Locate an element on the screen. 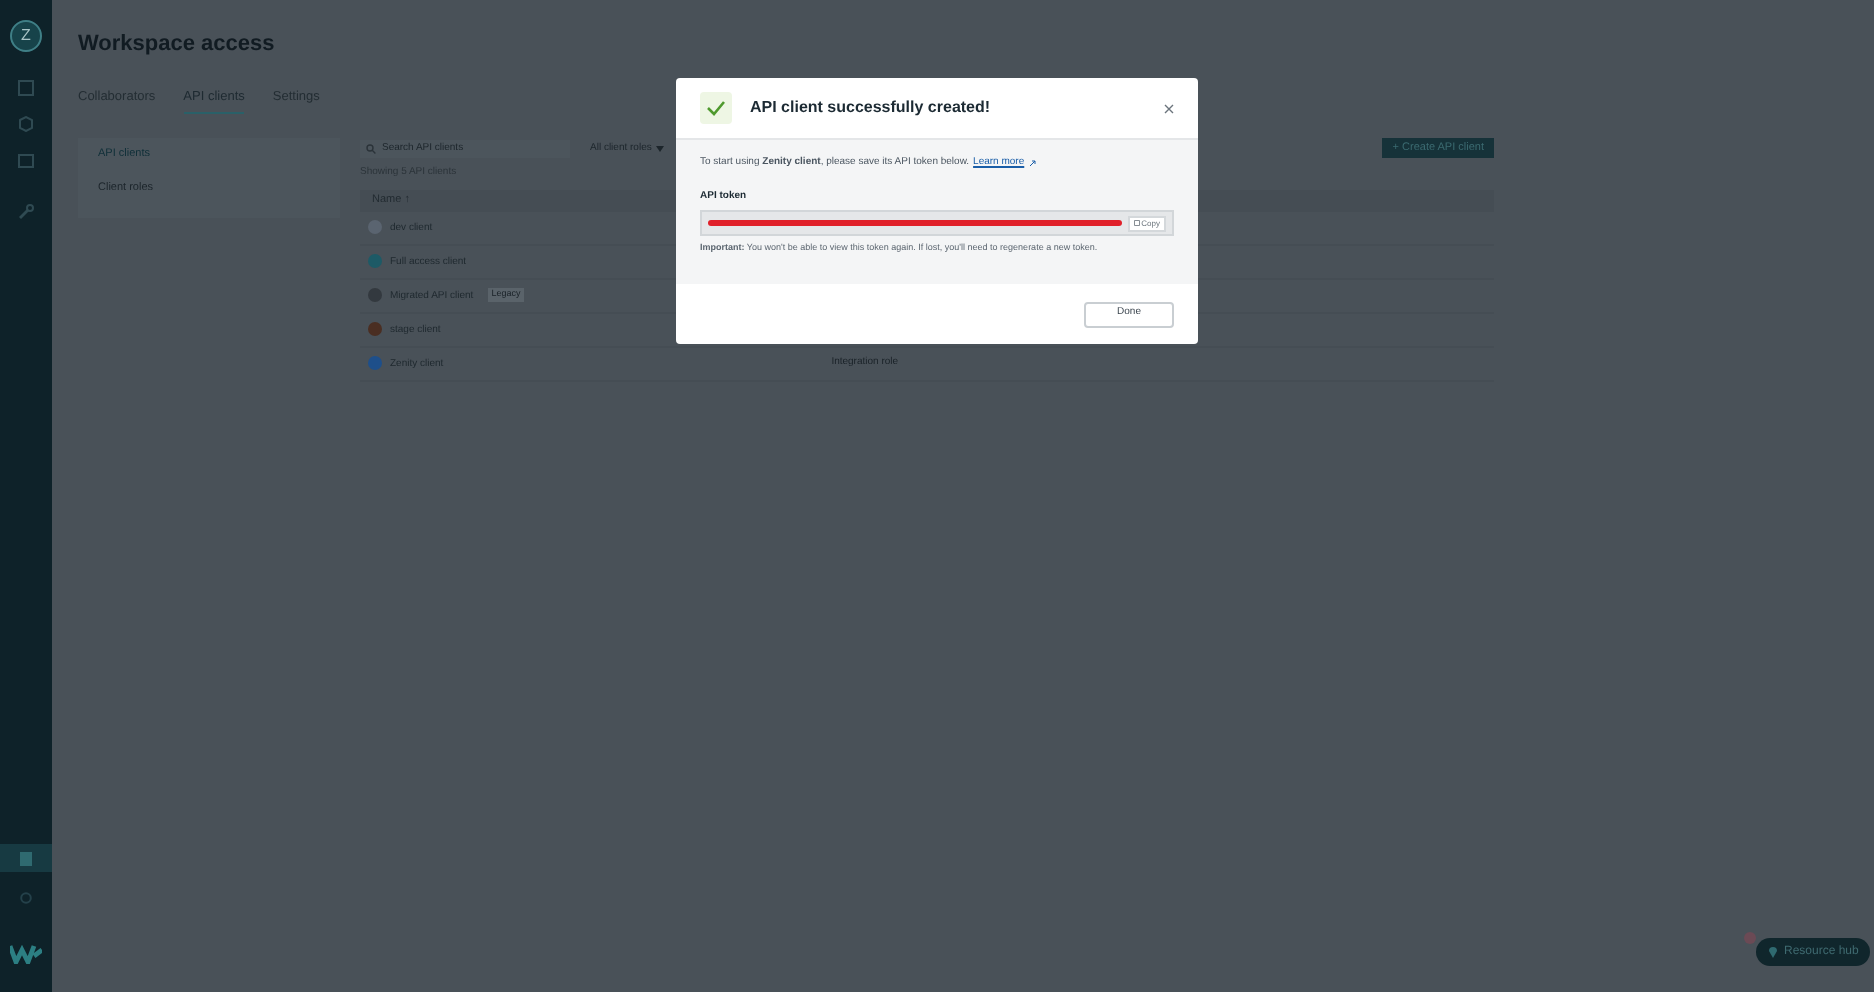  caret-icon is located at coordinates (659, 148).